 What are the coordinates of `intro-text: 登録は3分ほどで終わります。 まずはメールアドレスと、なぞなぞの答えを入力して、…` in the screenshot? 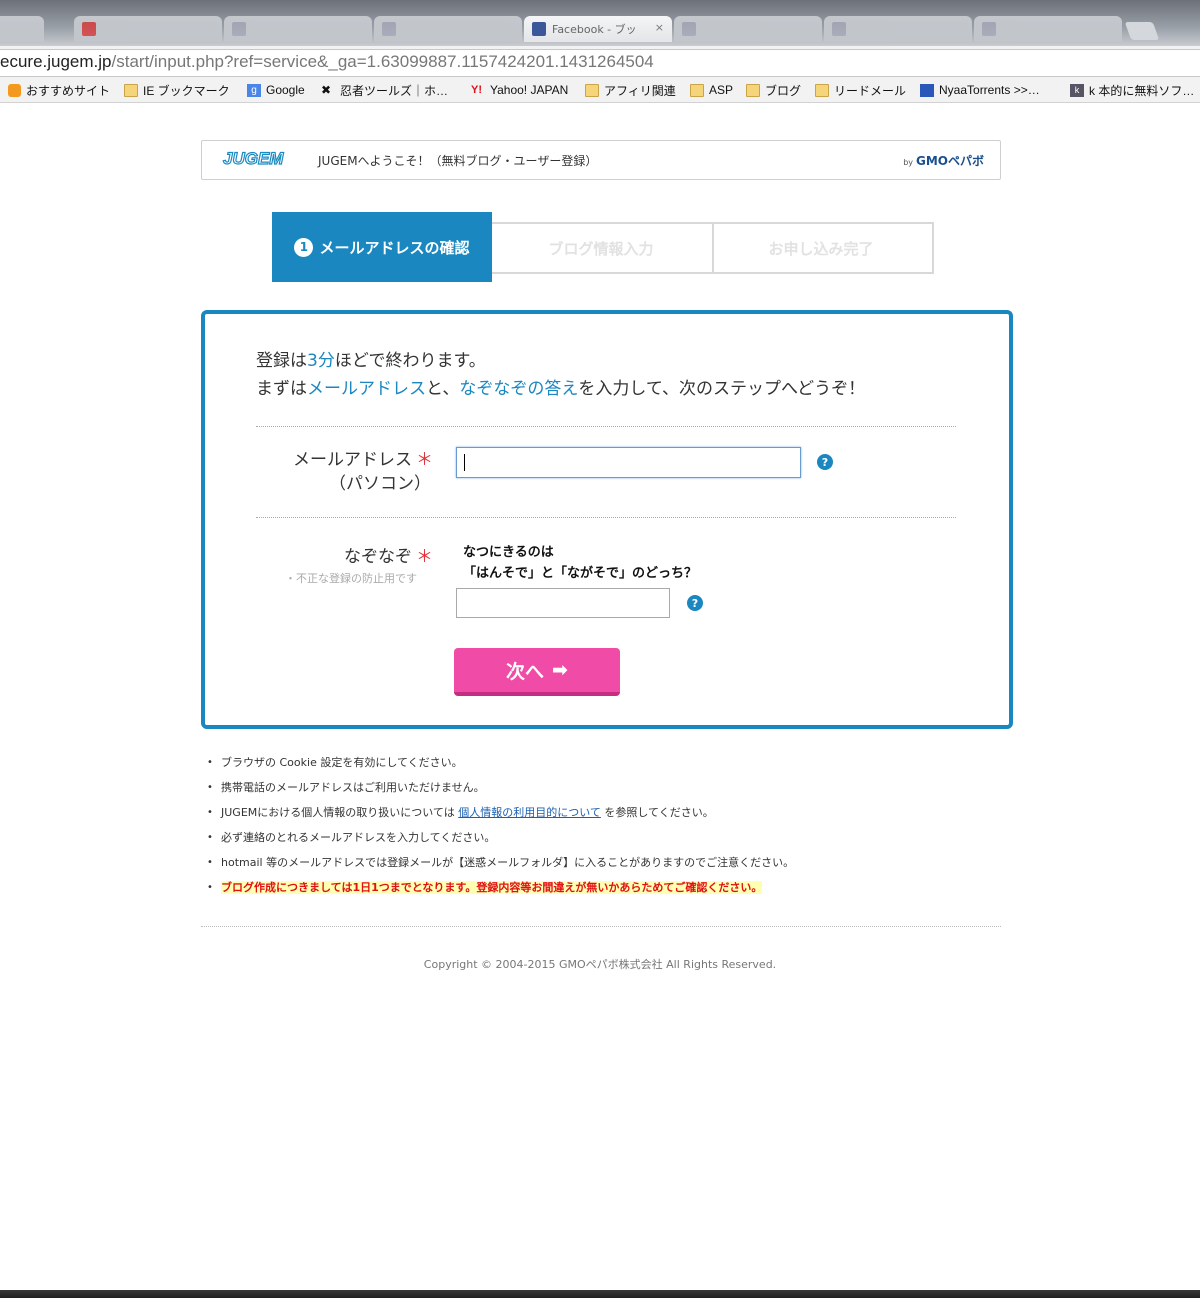 It's located at (561, 375).